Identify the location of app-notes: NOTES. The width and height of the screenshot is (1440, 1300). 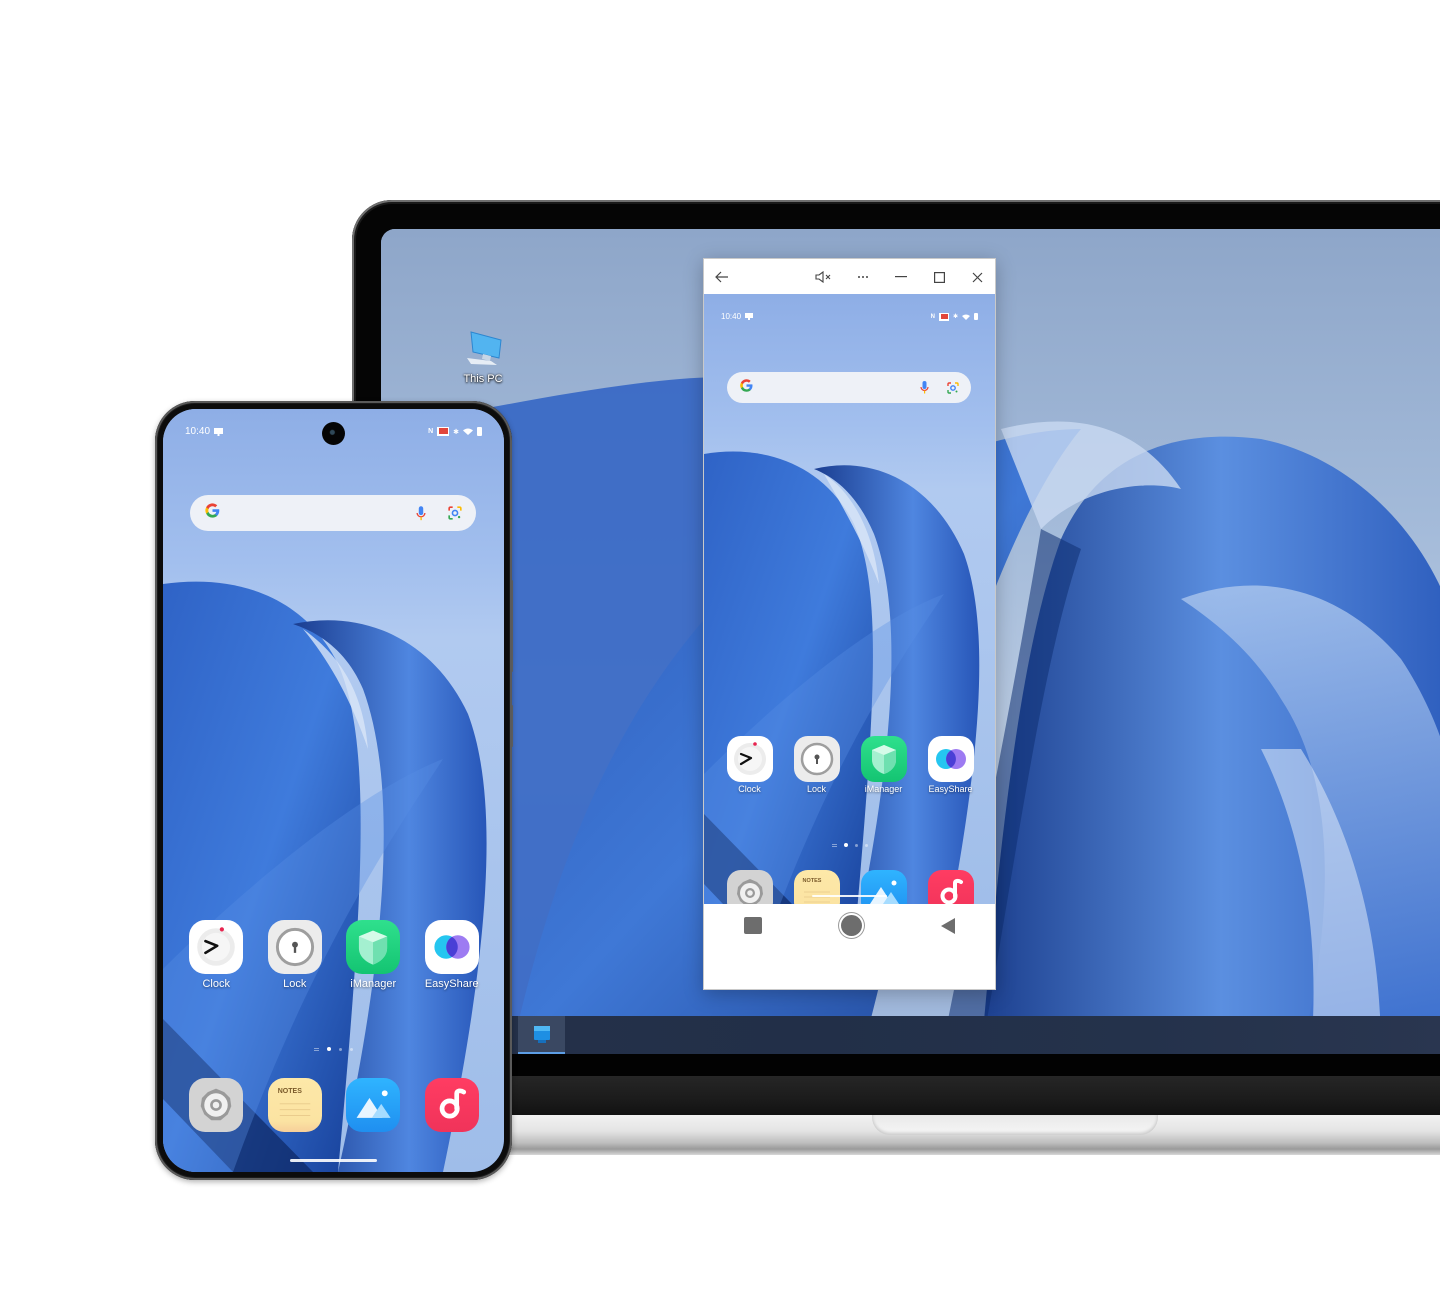
(295, 1105).